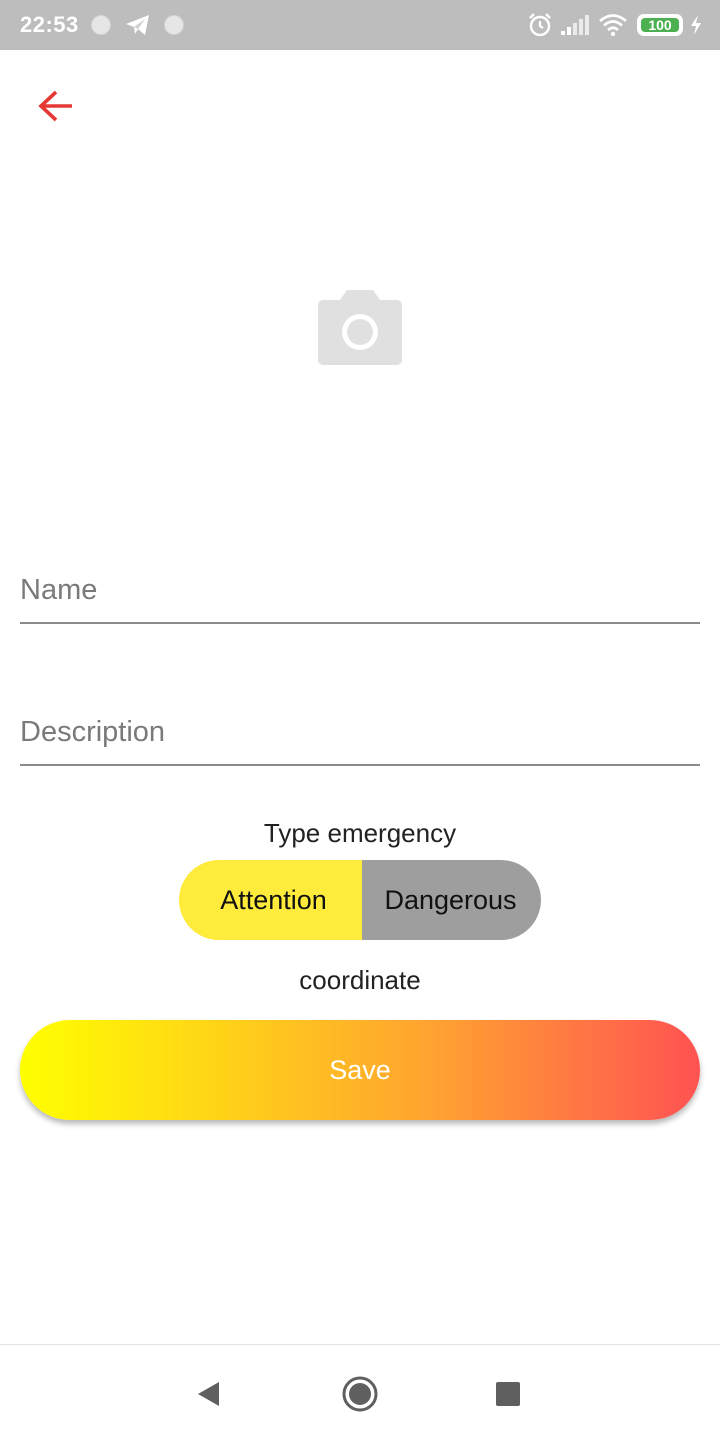 The width and height of the screenshot is (720, 1440). I want to click on emergency-type-toggle: Attention Dangerous, so click(360, 900).